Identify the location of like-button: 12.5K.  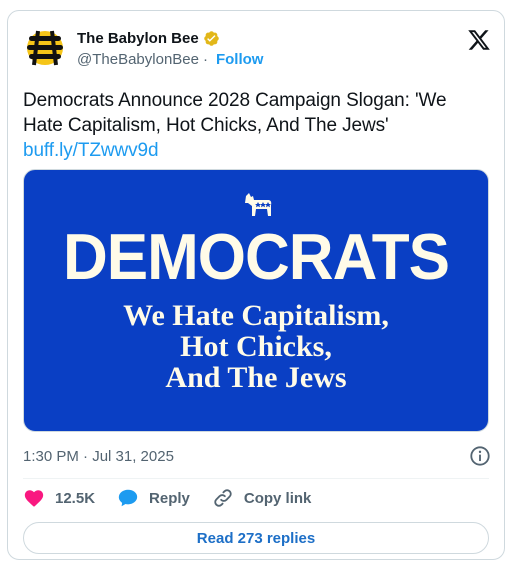
(59, 498).